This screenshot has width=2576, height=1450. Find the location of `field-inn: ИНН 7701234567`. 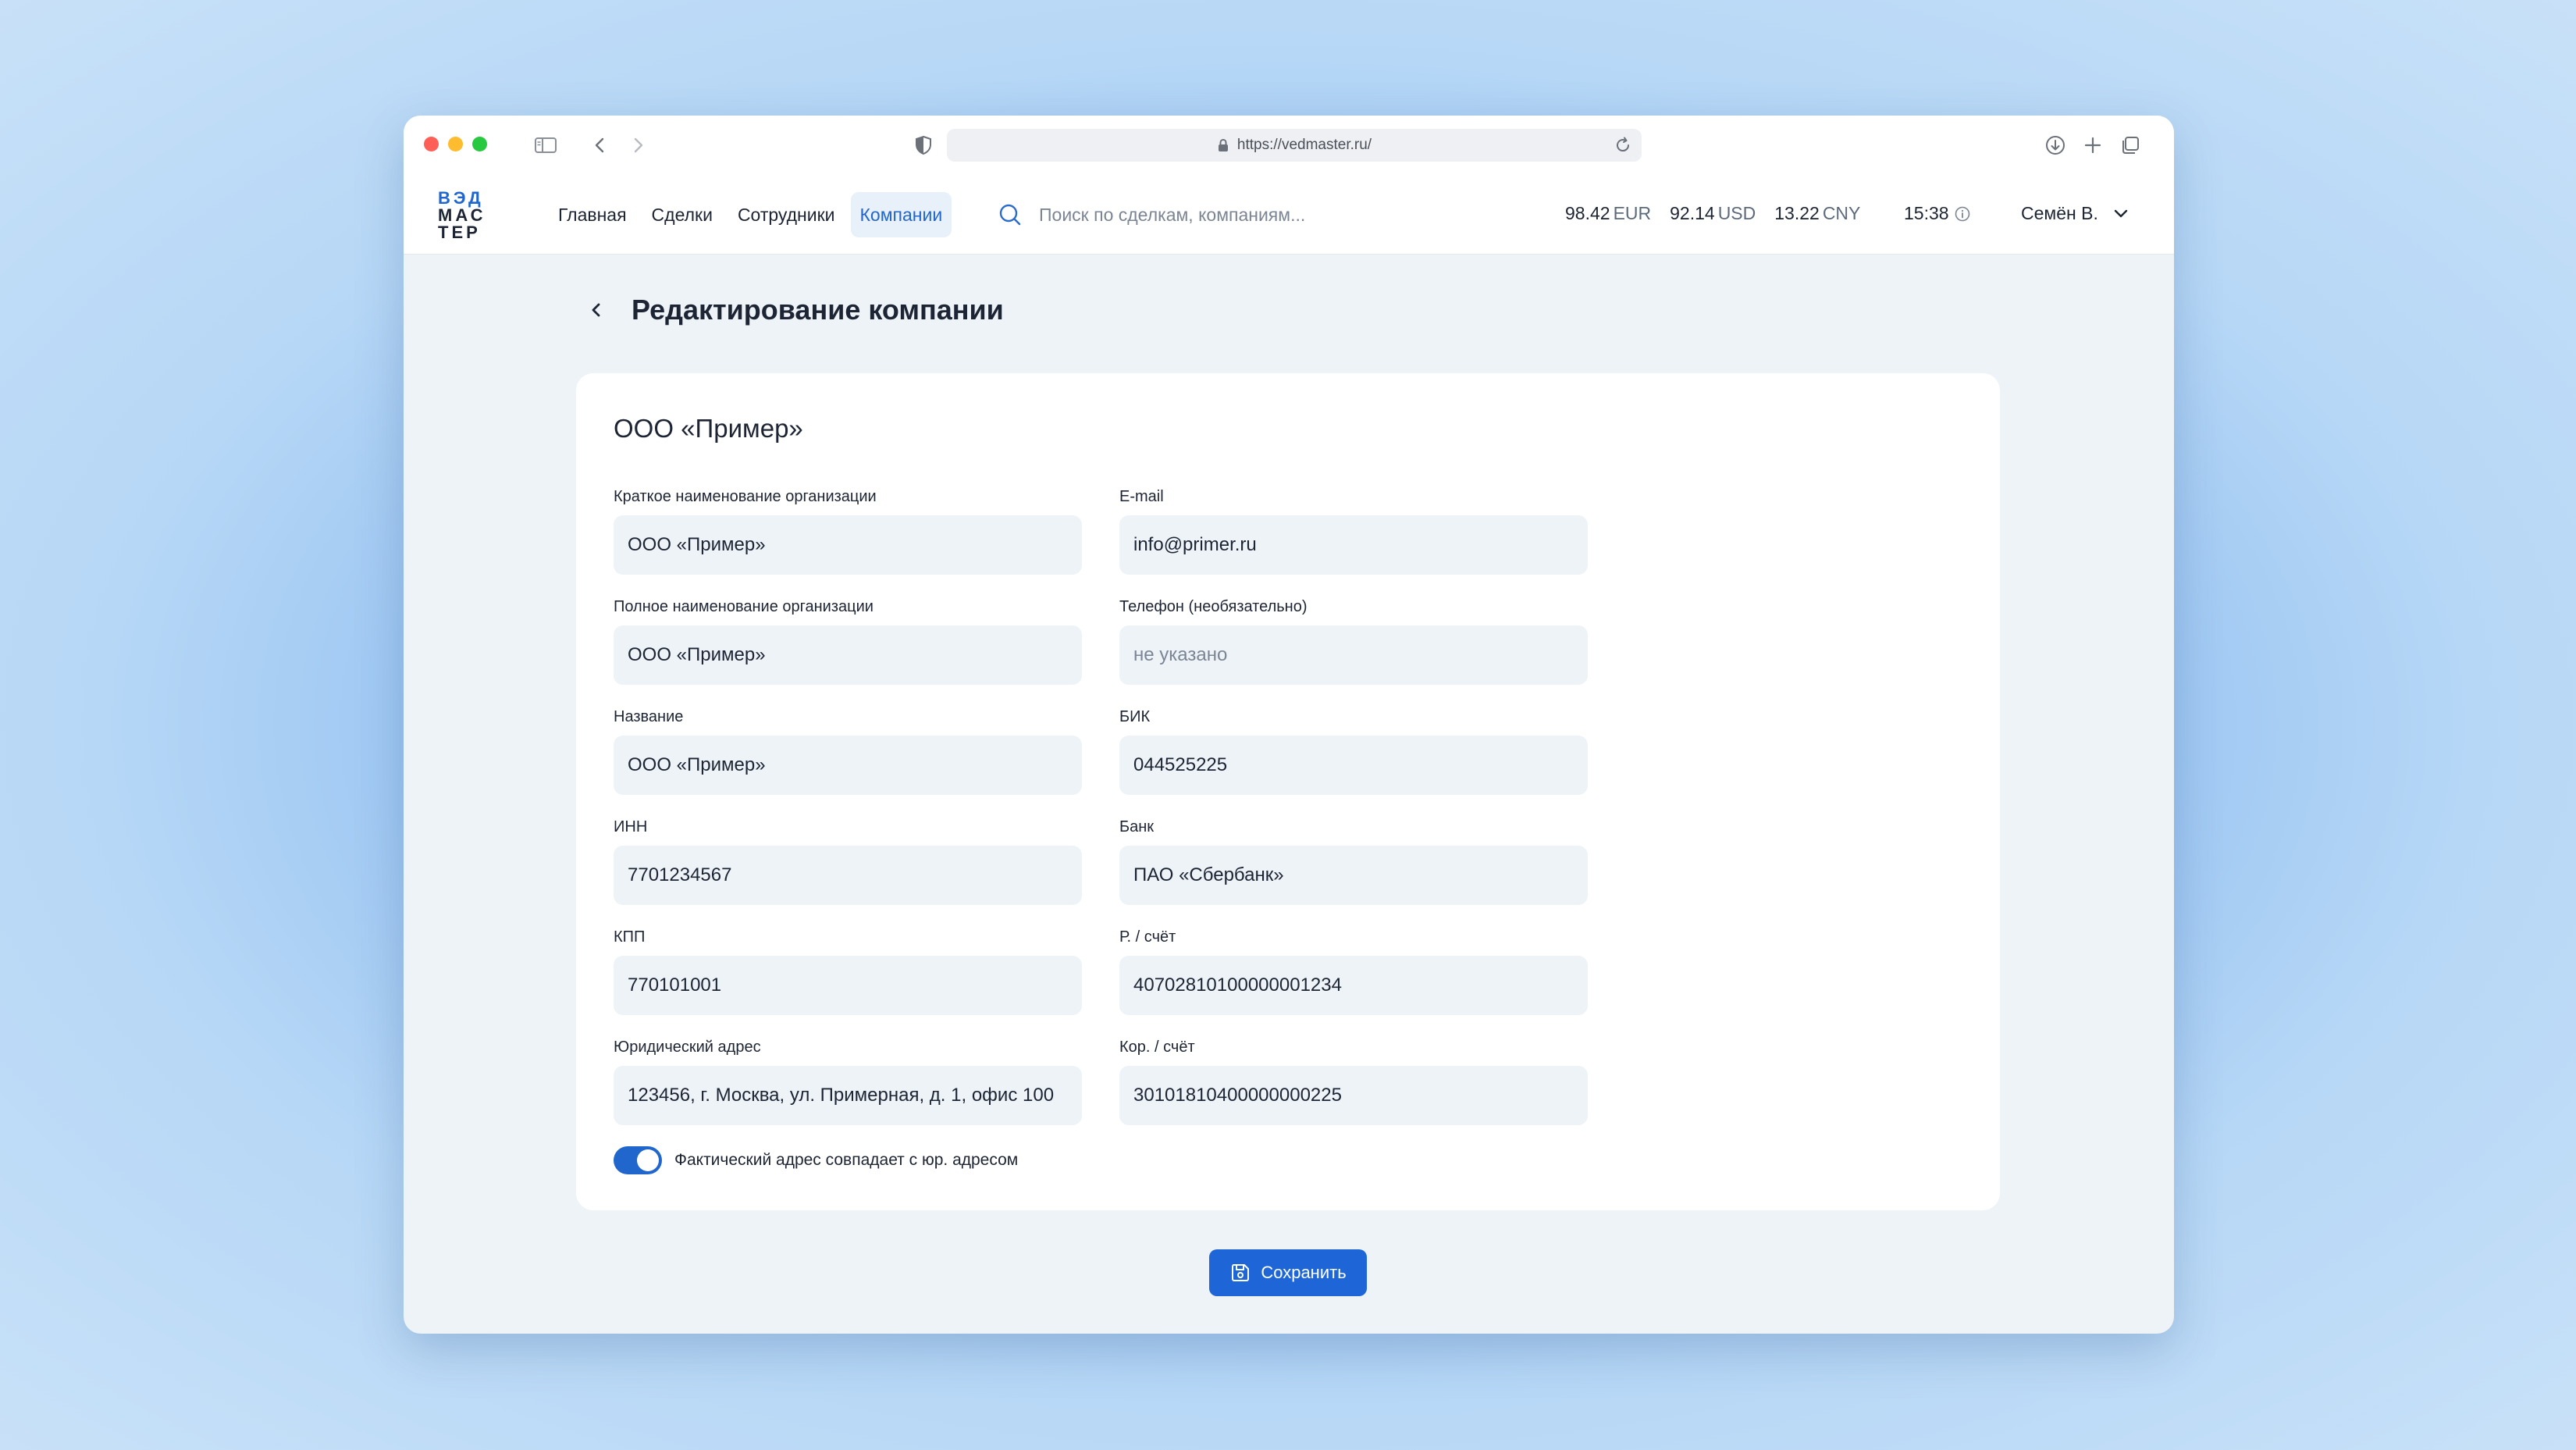

field-inn: ИНН 7701234567 is located at coordinates (848, 861).